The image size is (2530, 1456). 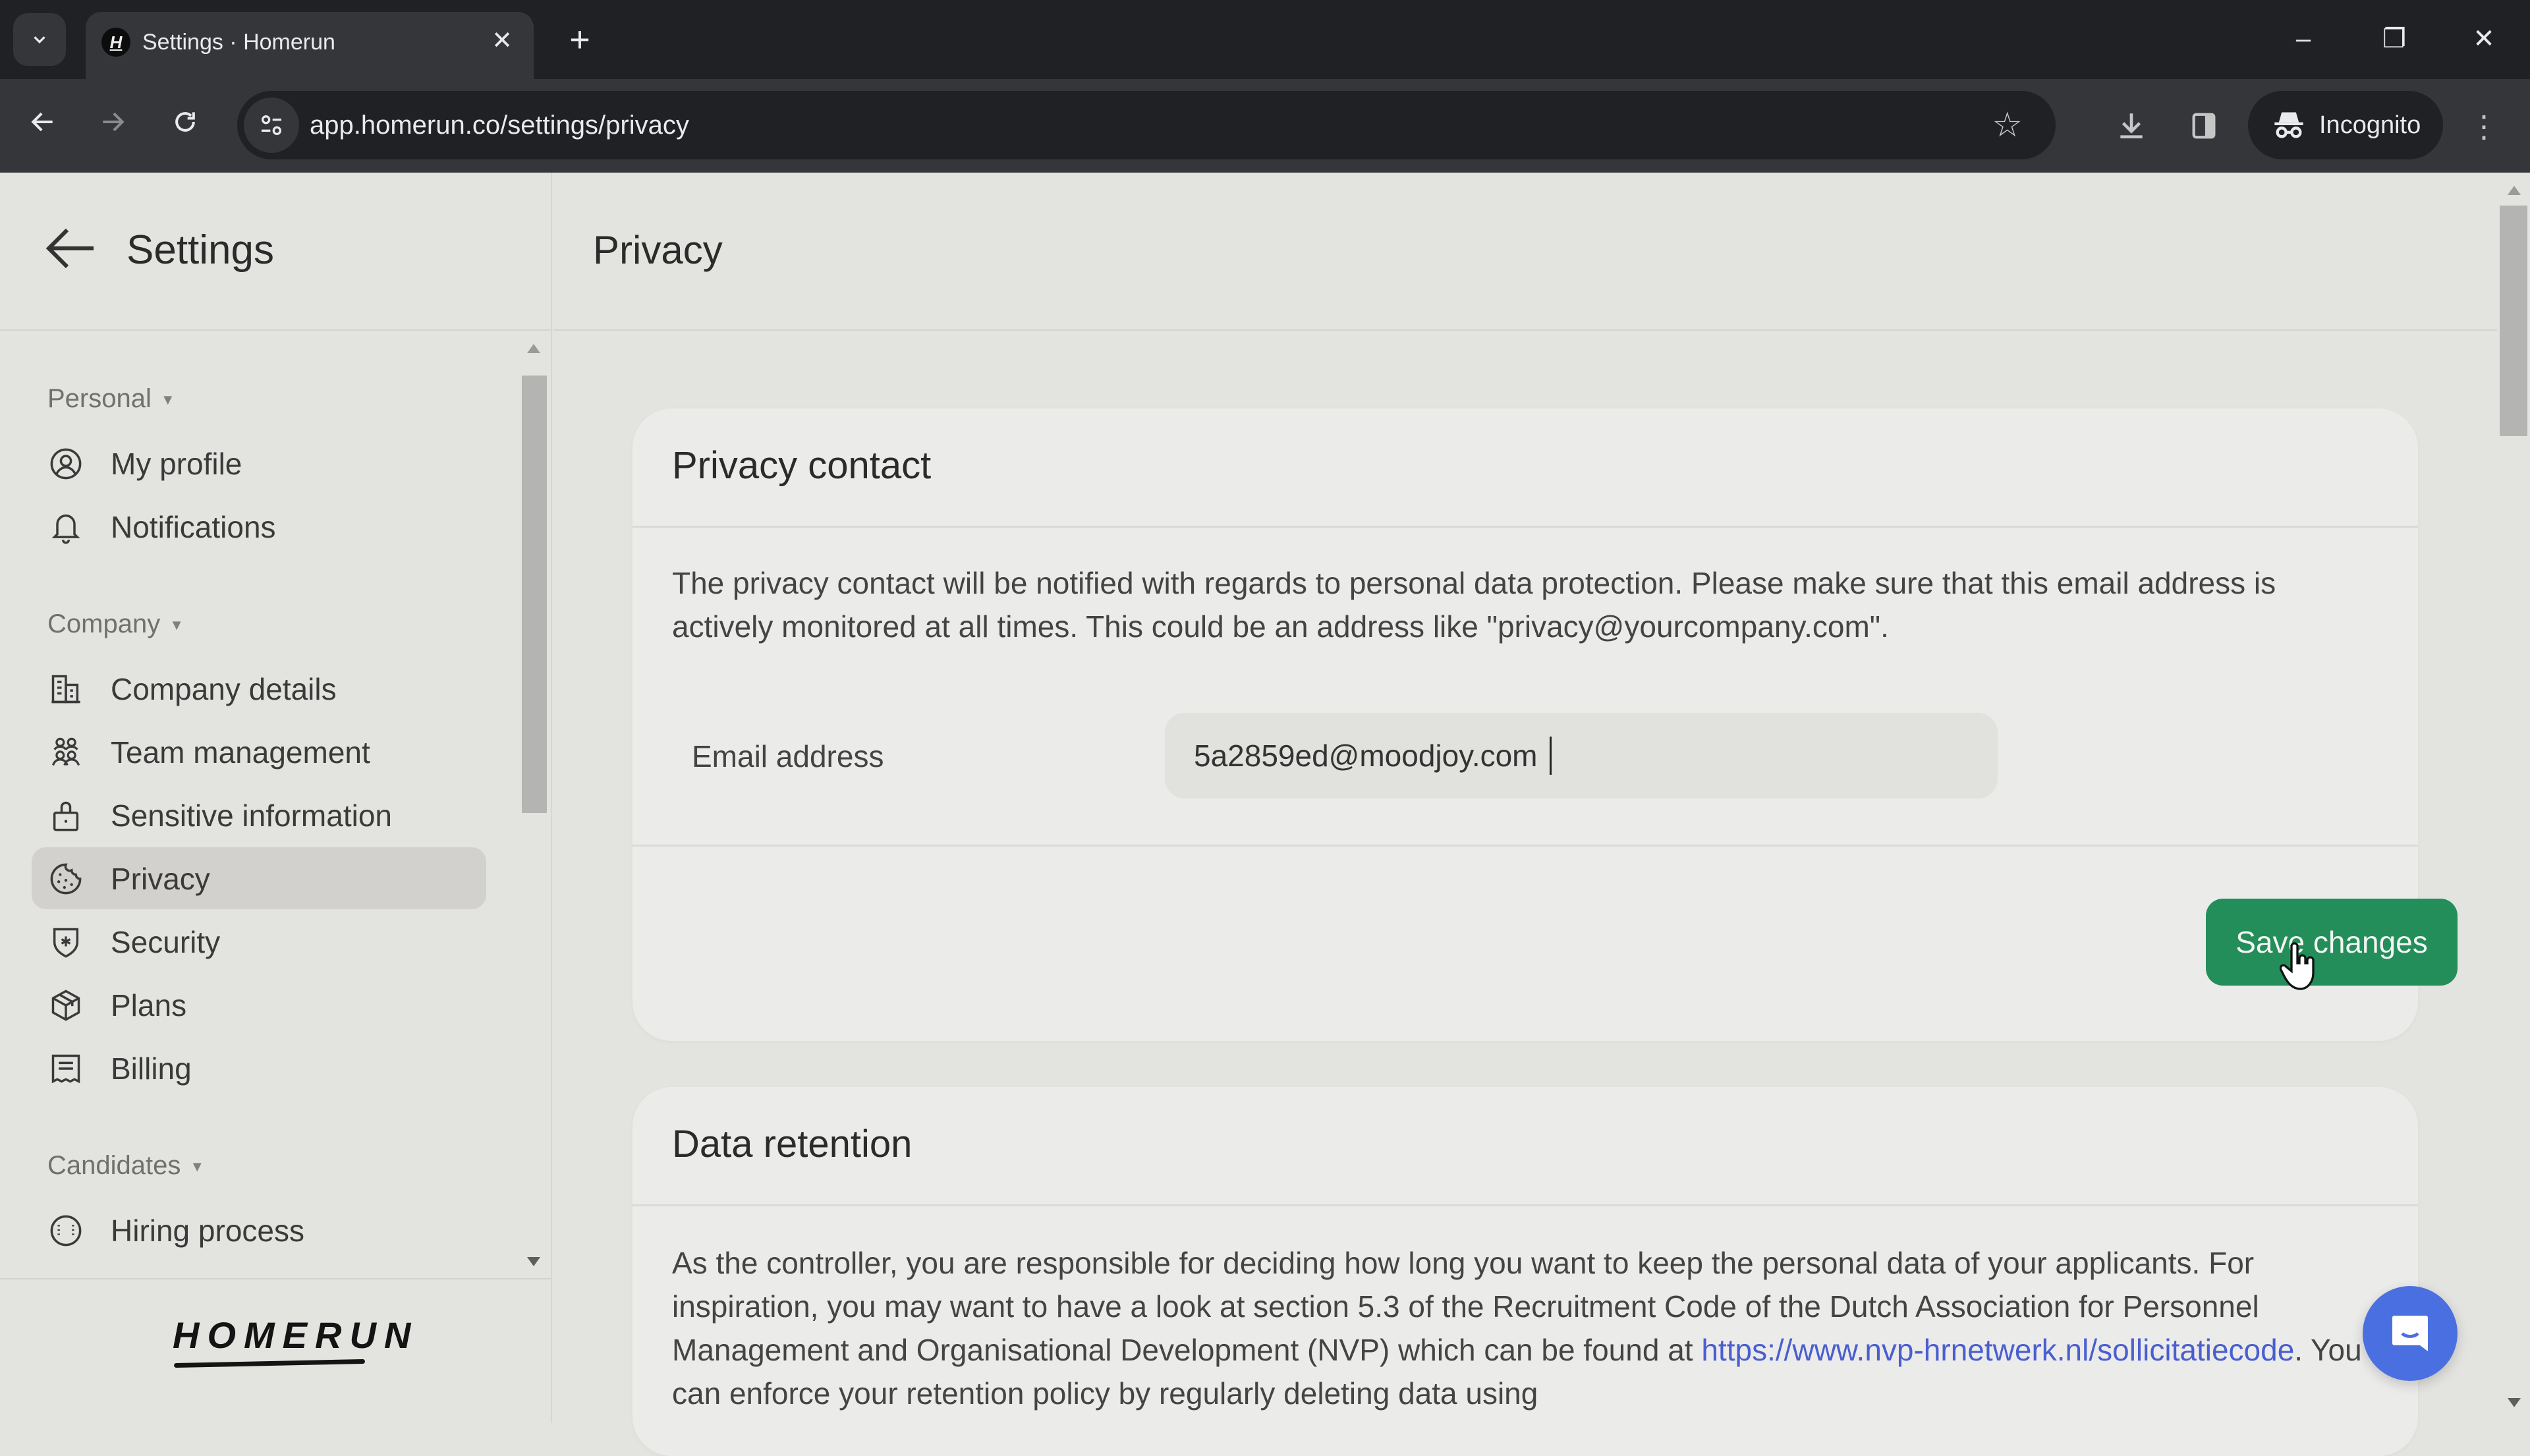 What do you see at coordinates (269, 1363) in the screenshot?
I see `logo-underline` at bounding box center [269, 1363].